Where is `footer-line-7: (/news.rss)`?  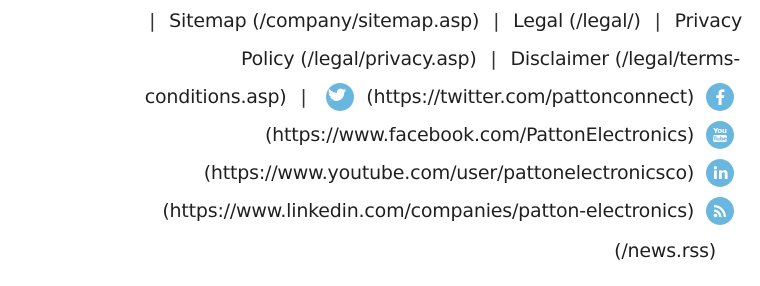 footer-line-7: (/news.rss) is located at coordinates (665, 251).